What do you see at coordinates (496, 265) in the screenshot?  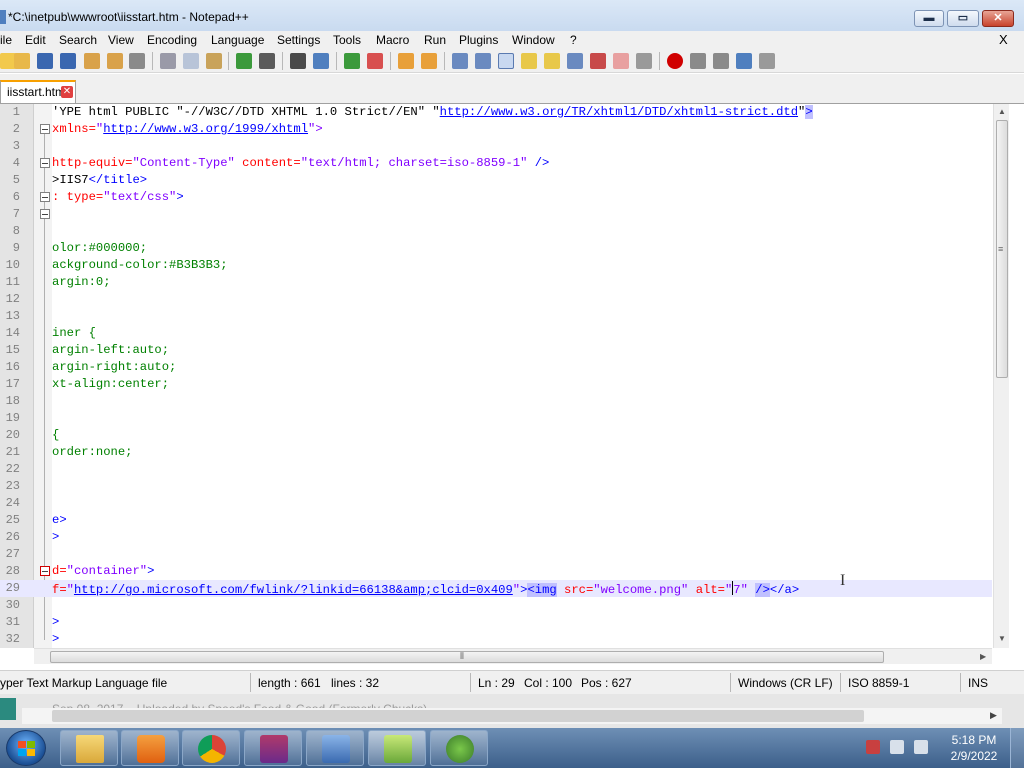 I see `code-line: 10 ackground-color:#B3B3B3;` at bounding box center [496, 265].